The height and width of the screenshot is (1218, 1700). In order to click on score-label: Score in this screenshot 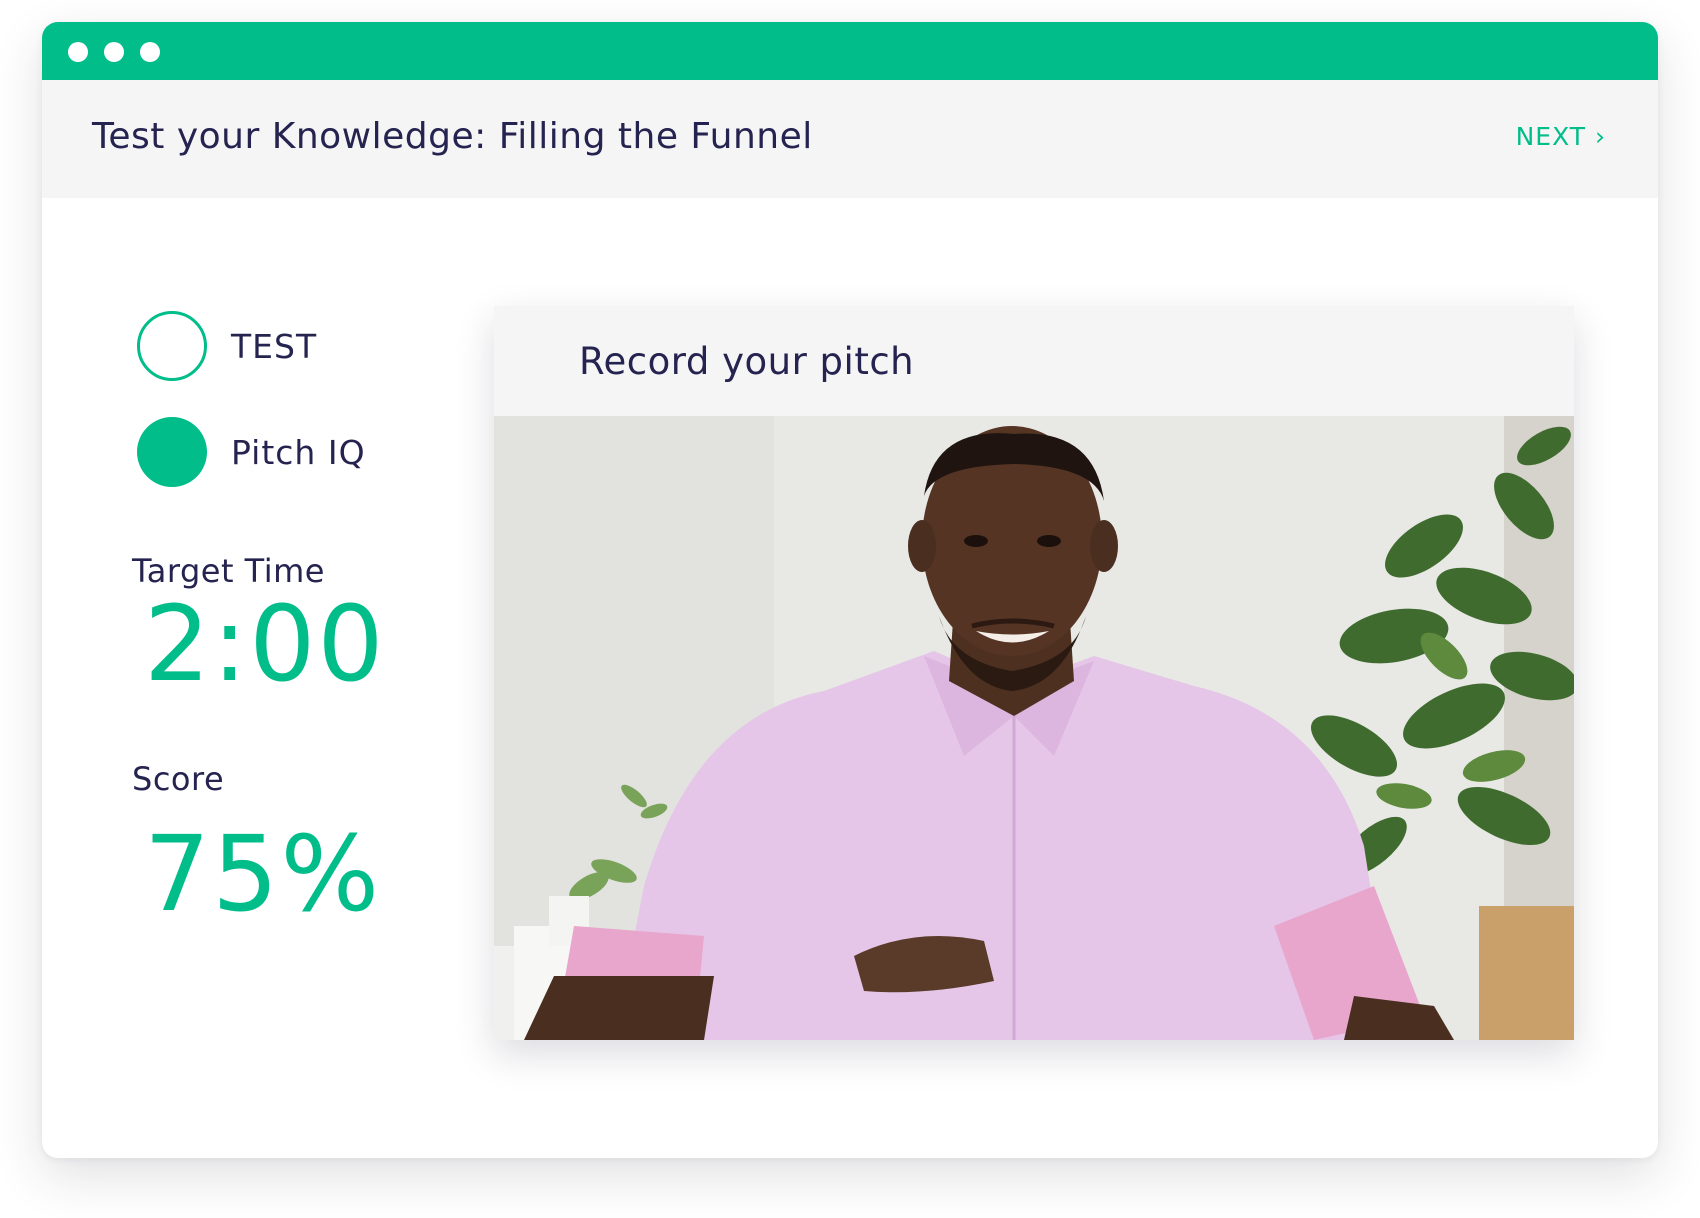, I will do `click(178, 779)`.